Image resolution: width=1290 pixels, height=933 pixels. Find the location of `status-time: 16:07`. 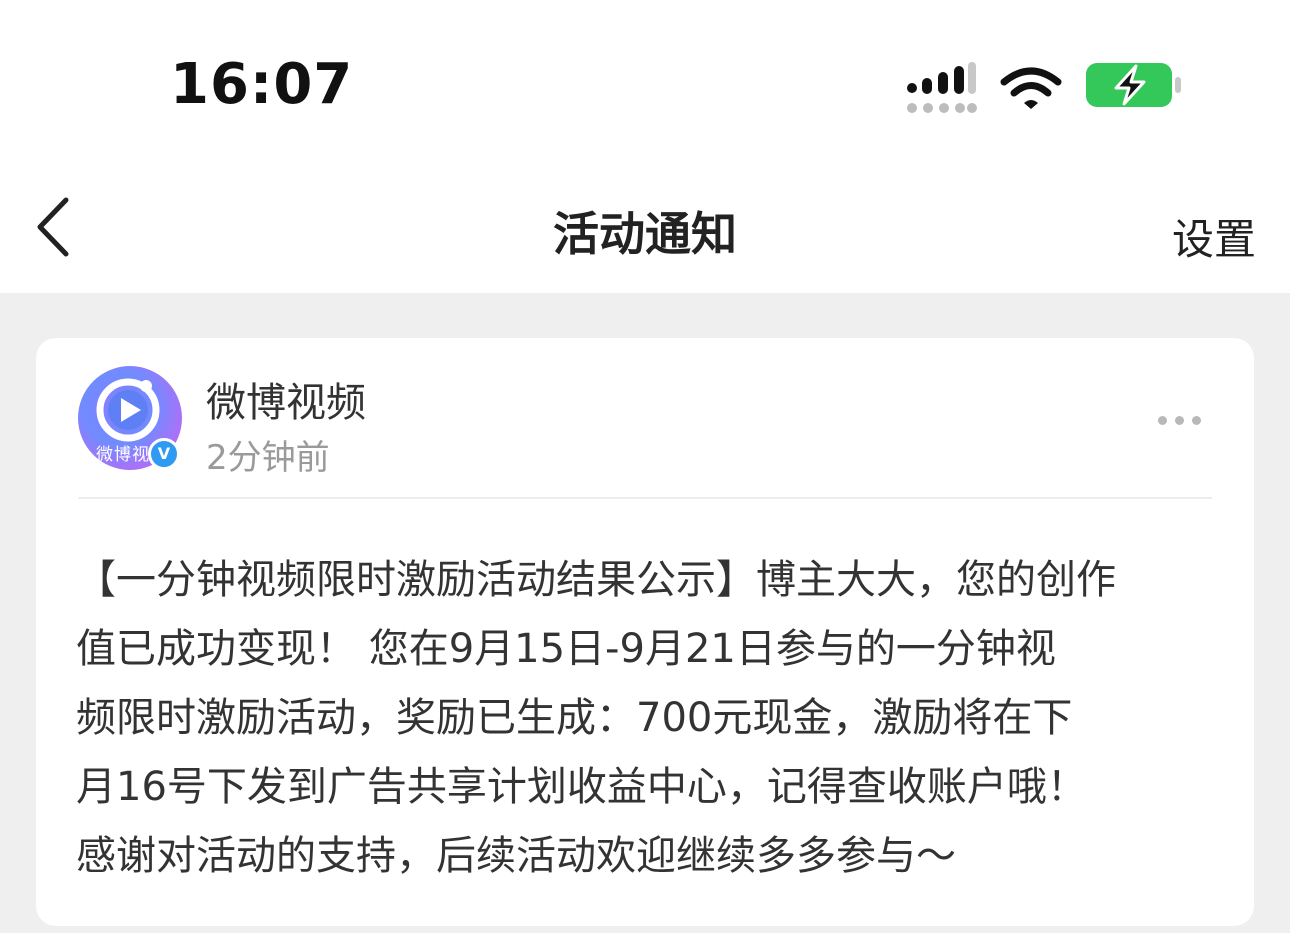

status-time: 16:07 is located at coordinates (262, 84).